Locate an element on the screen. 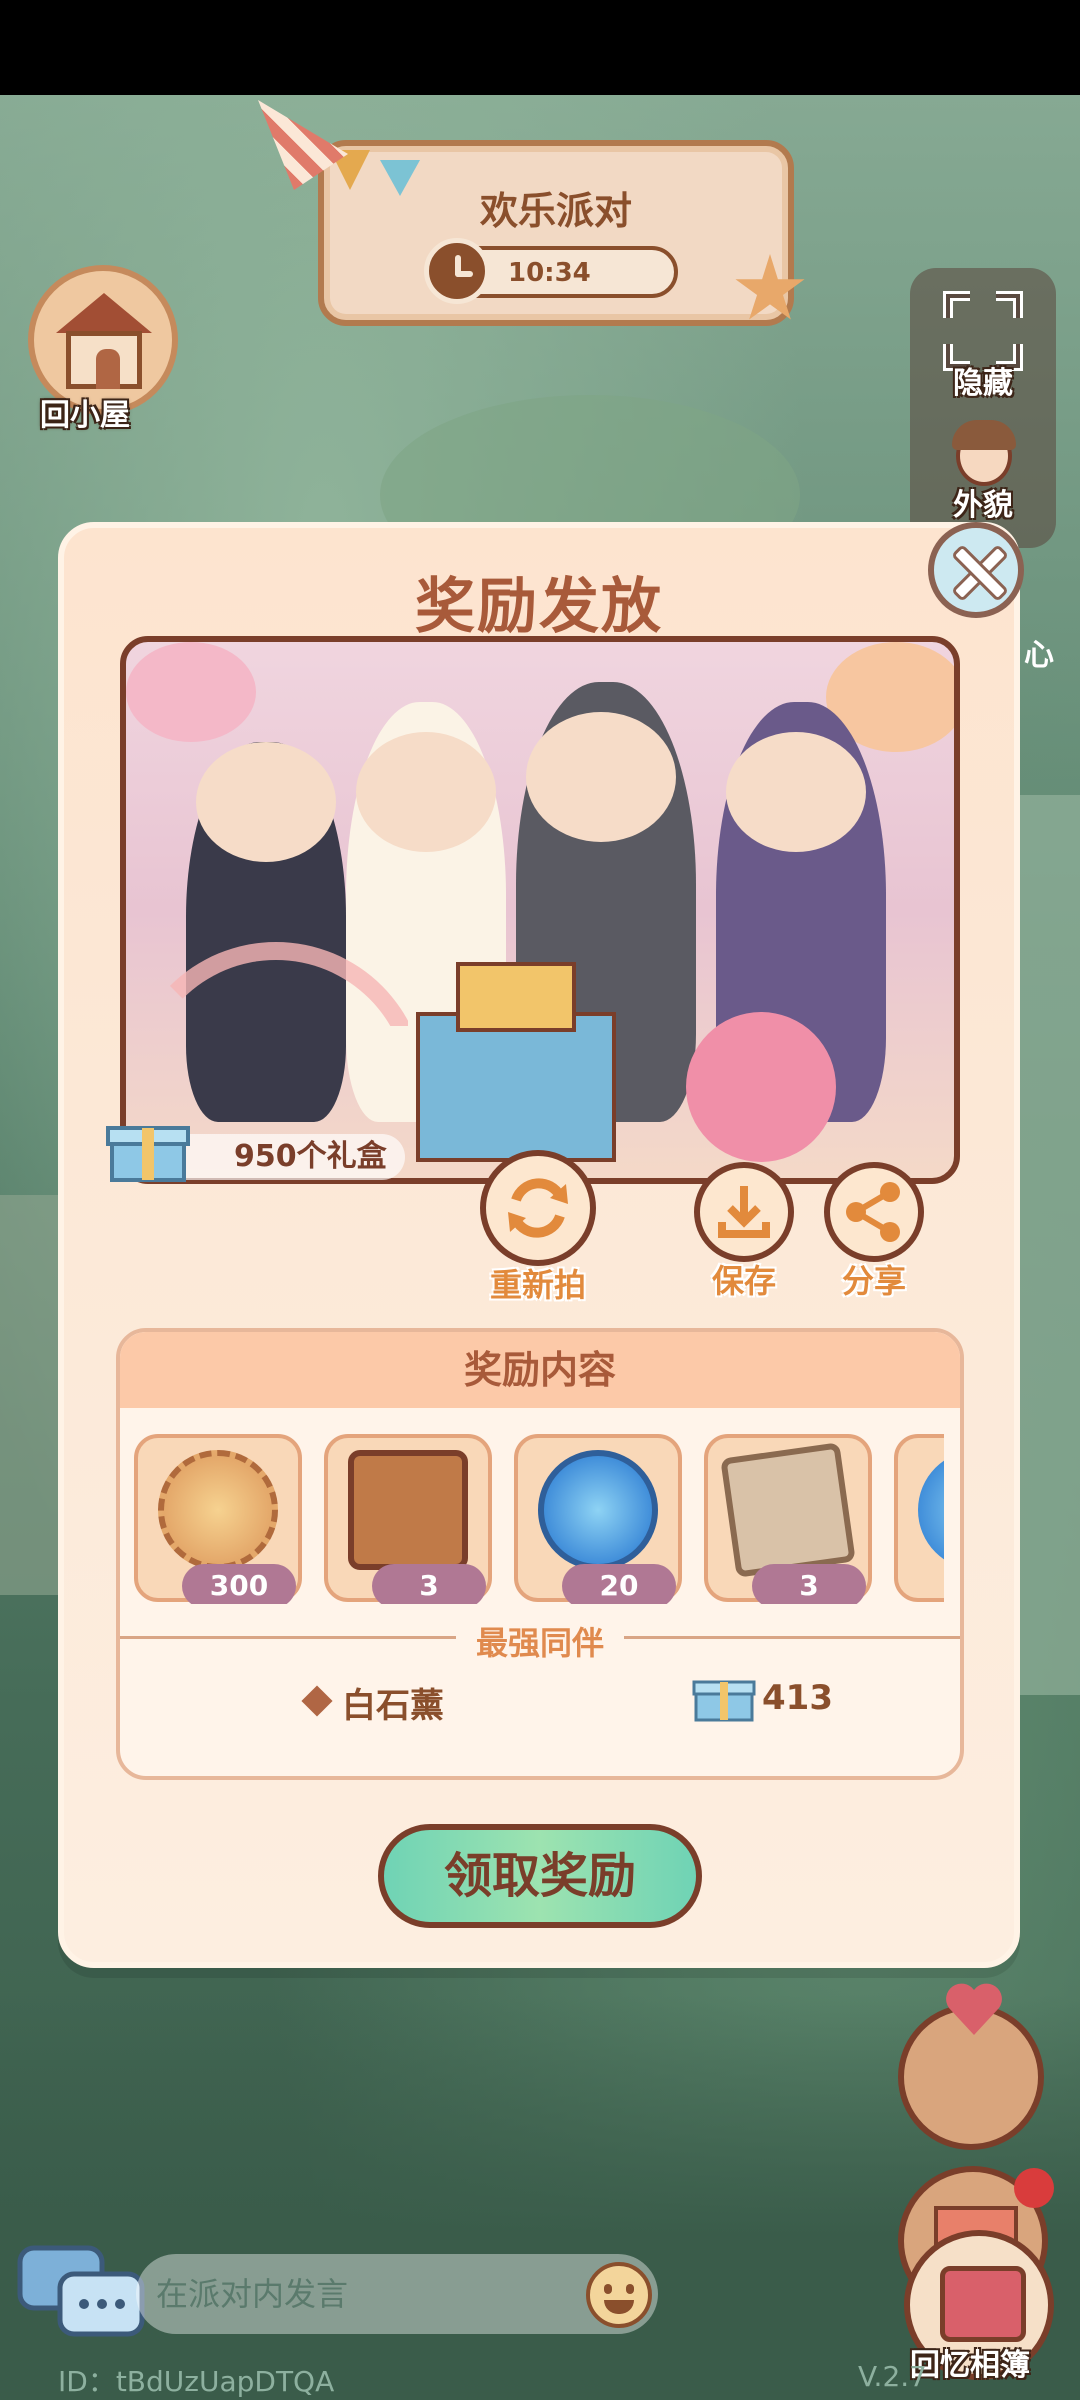 The width and height of the screenshot is (1080, 2400). share-button: 分享 is located at coordinates (874, 1232).